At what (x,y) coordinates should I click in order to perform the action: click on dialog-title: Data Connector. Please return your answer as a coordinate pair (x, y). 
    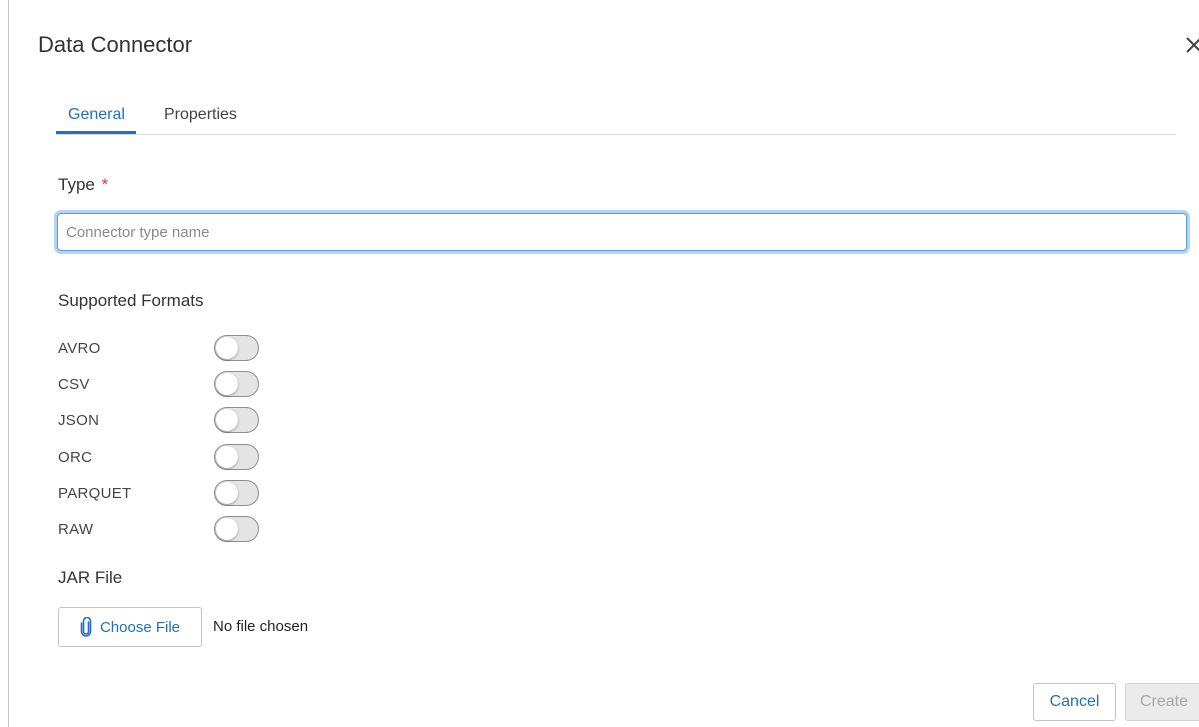
    Looking at the image, I should click on (115, 44).